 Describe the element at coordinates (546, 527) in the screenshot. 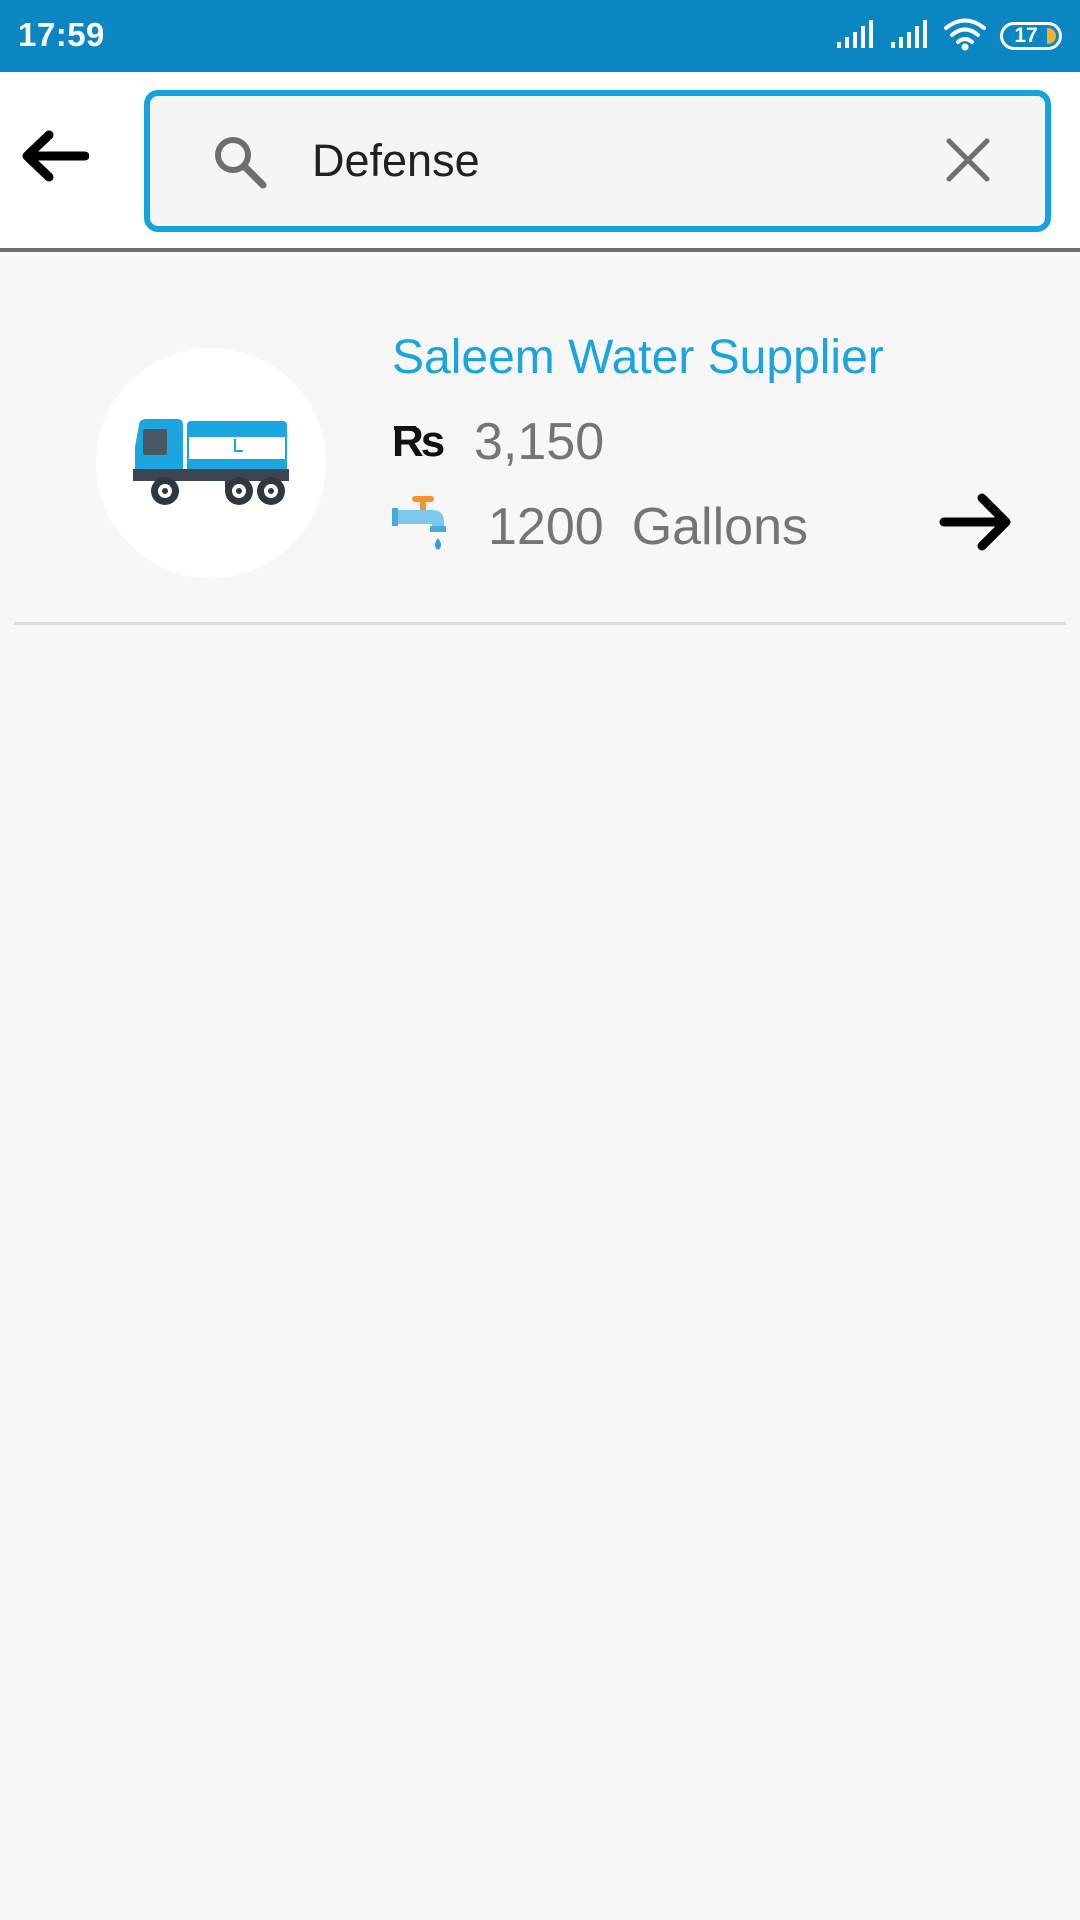

I see `volume-value: 1200` at that location.